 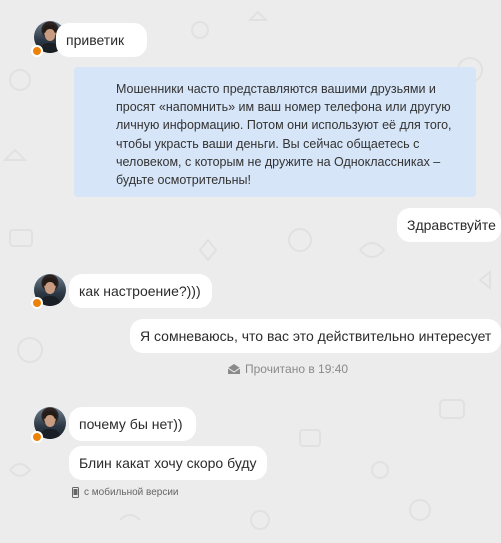 I want to click on mobile-version-text: с мобильной версии, so click(x=131, y=492).